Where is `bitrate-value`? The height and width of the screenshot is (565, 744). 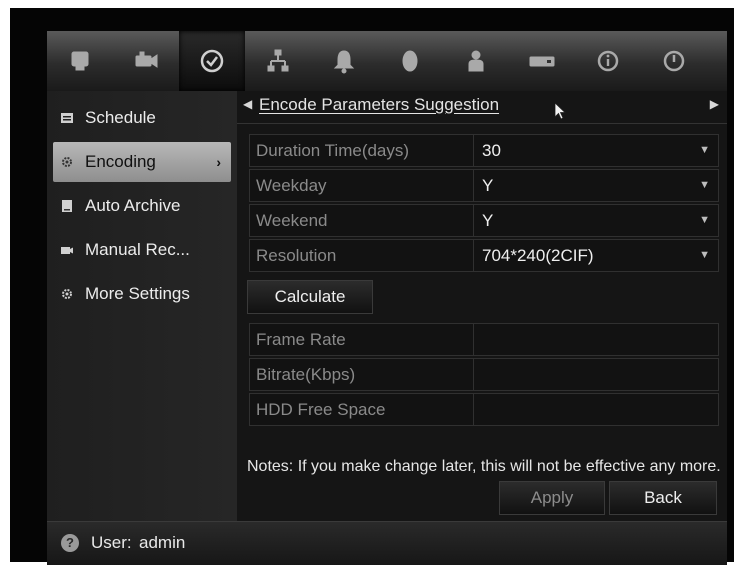
bitrate-value is located at coordinates (597, 374).